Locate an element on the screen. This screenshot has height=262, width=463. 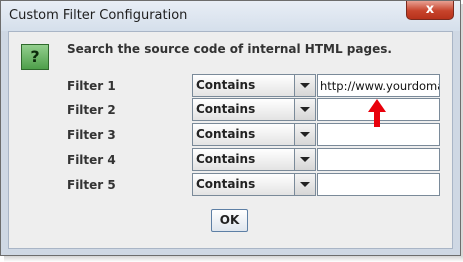
filter-4-condition-select: Contains is located at coordinates (254, 159).